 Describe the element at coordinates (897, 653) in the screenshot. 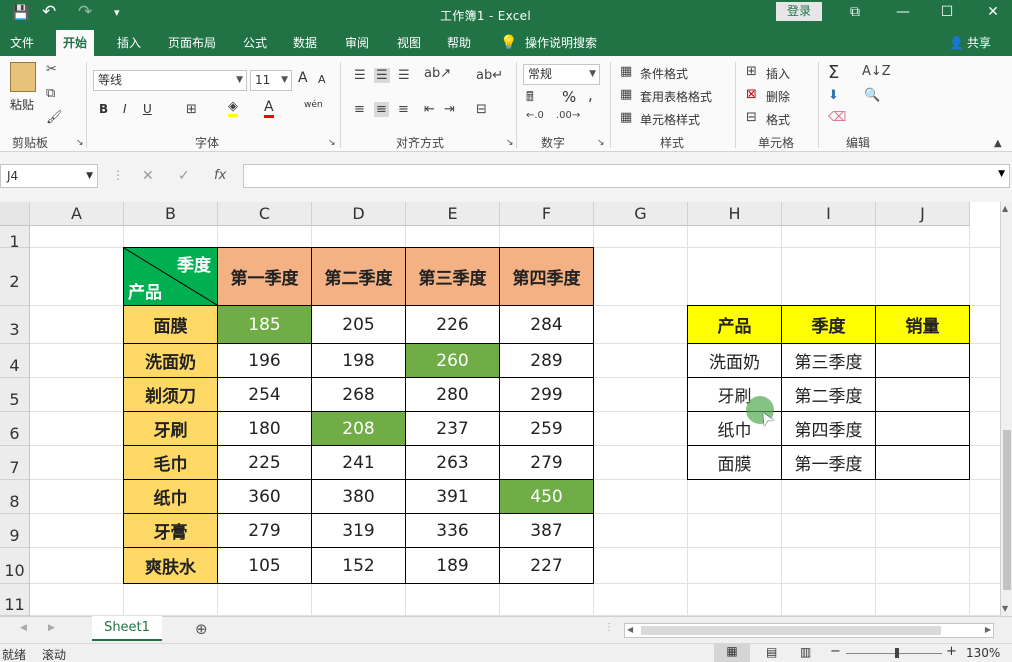

I see `zoom-slider-thumb` at that location.